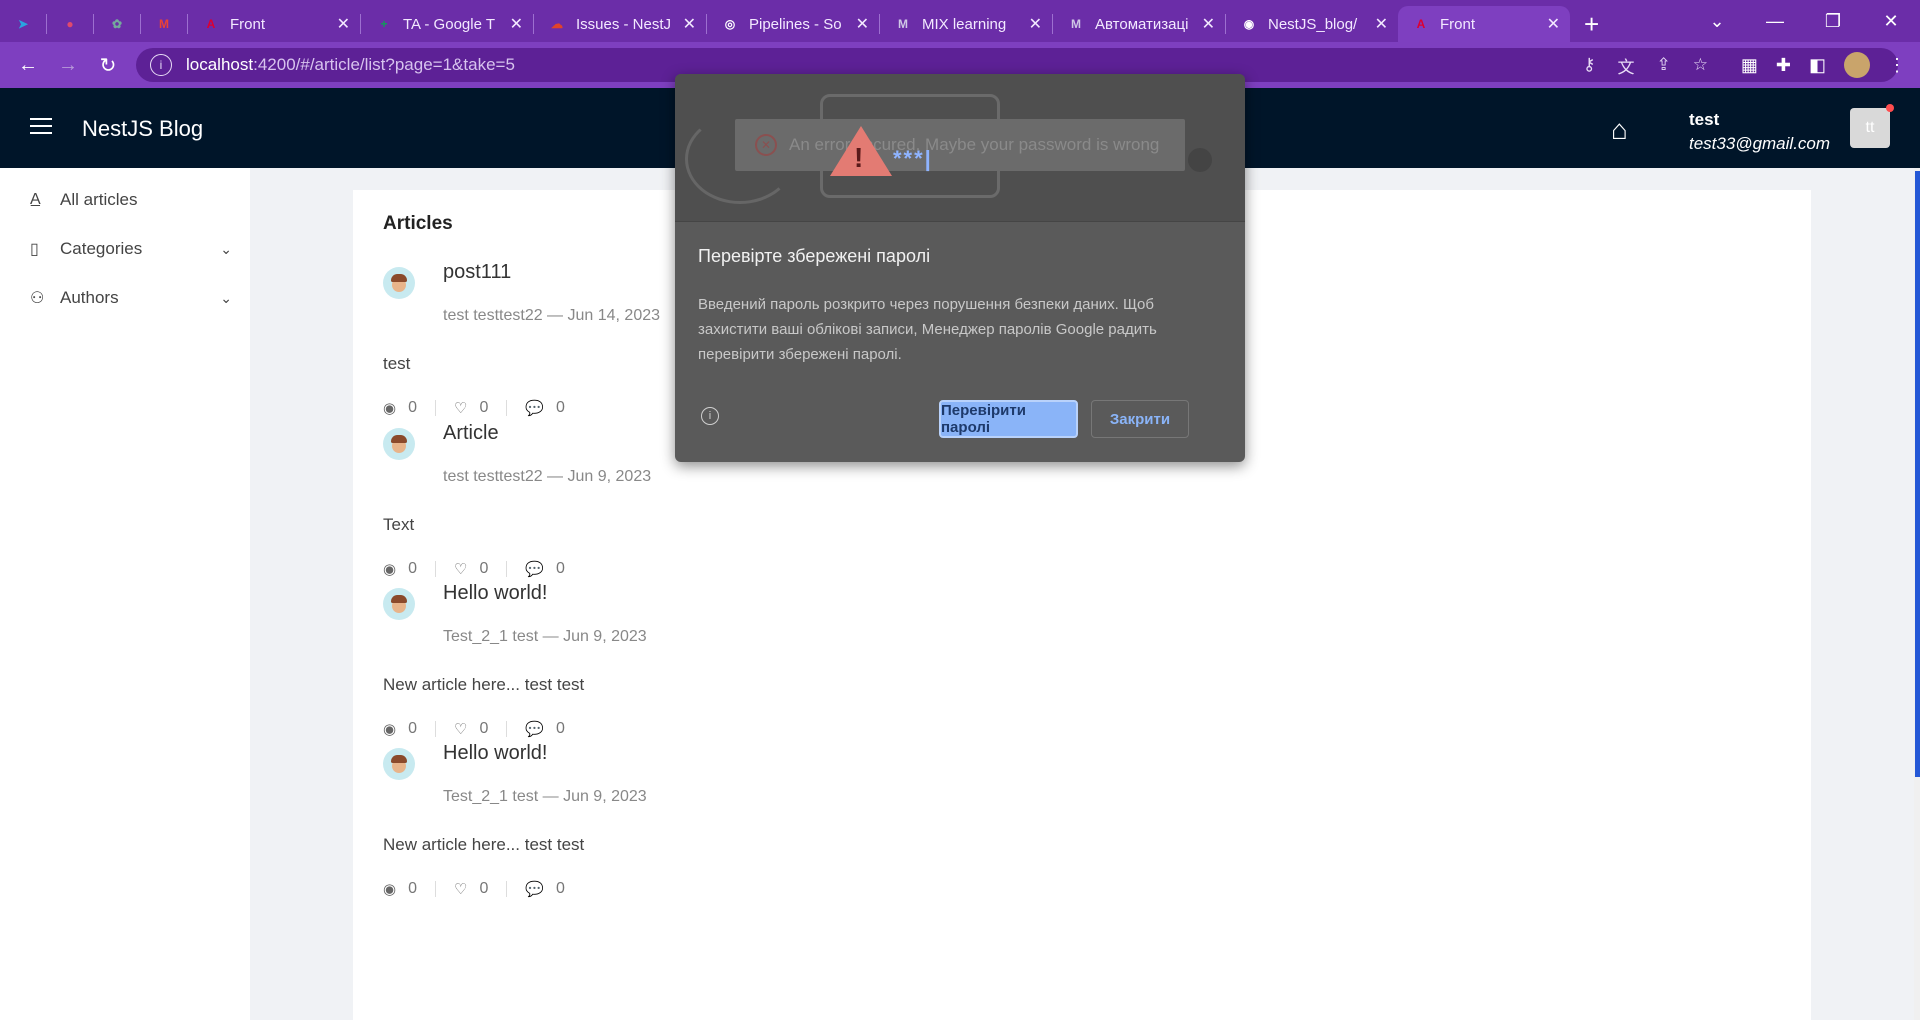  What do you see at coordinates (1891, 21) in the screenshot?
I see `close-window-icon: ✕` at bounding box center [1891, 21].